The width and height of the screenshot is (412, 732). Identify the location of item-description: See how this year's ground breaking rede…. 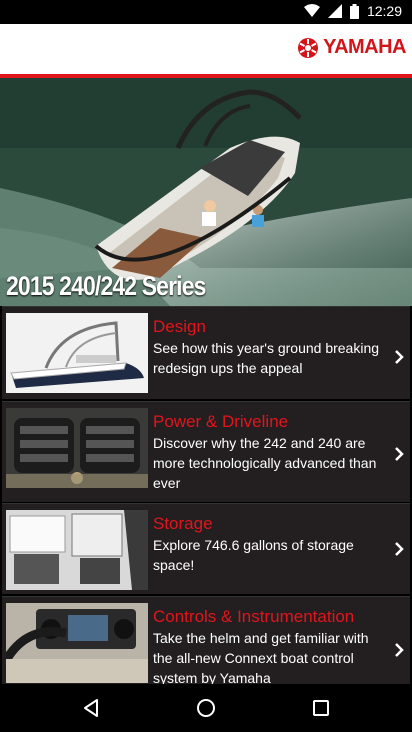
(266, 358).